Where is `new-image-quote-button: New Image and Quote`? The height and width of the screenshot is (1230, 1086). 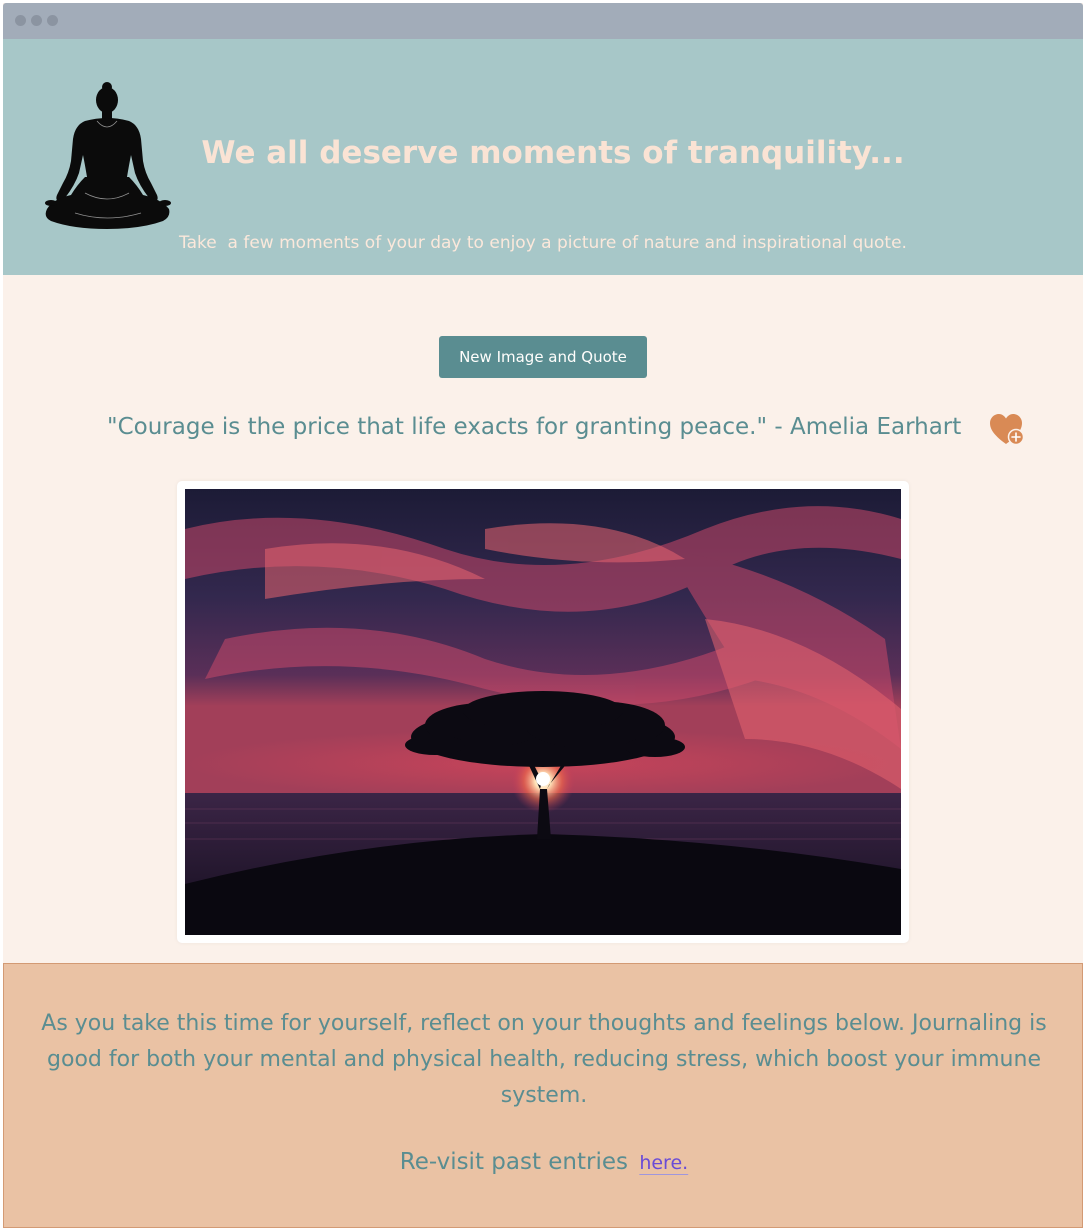 new-image-quote-button: New Image and Quote is located at coordinates (543, 357).